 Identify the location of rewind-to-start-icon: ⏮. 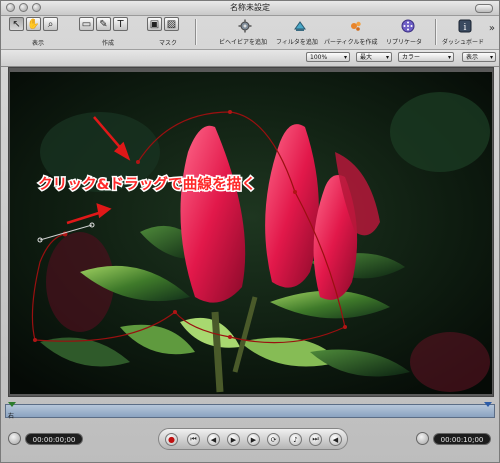
(193, 439).